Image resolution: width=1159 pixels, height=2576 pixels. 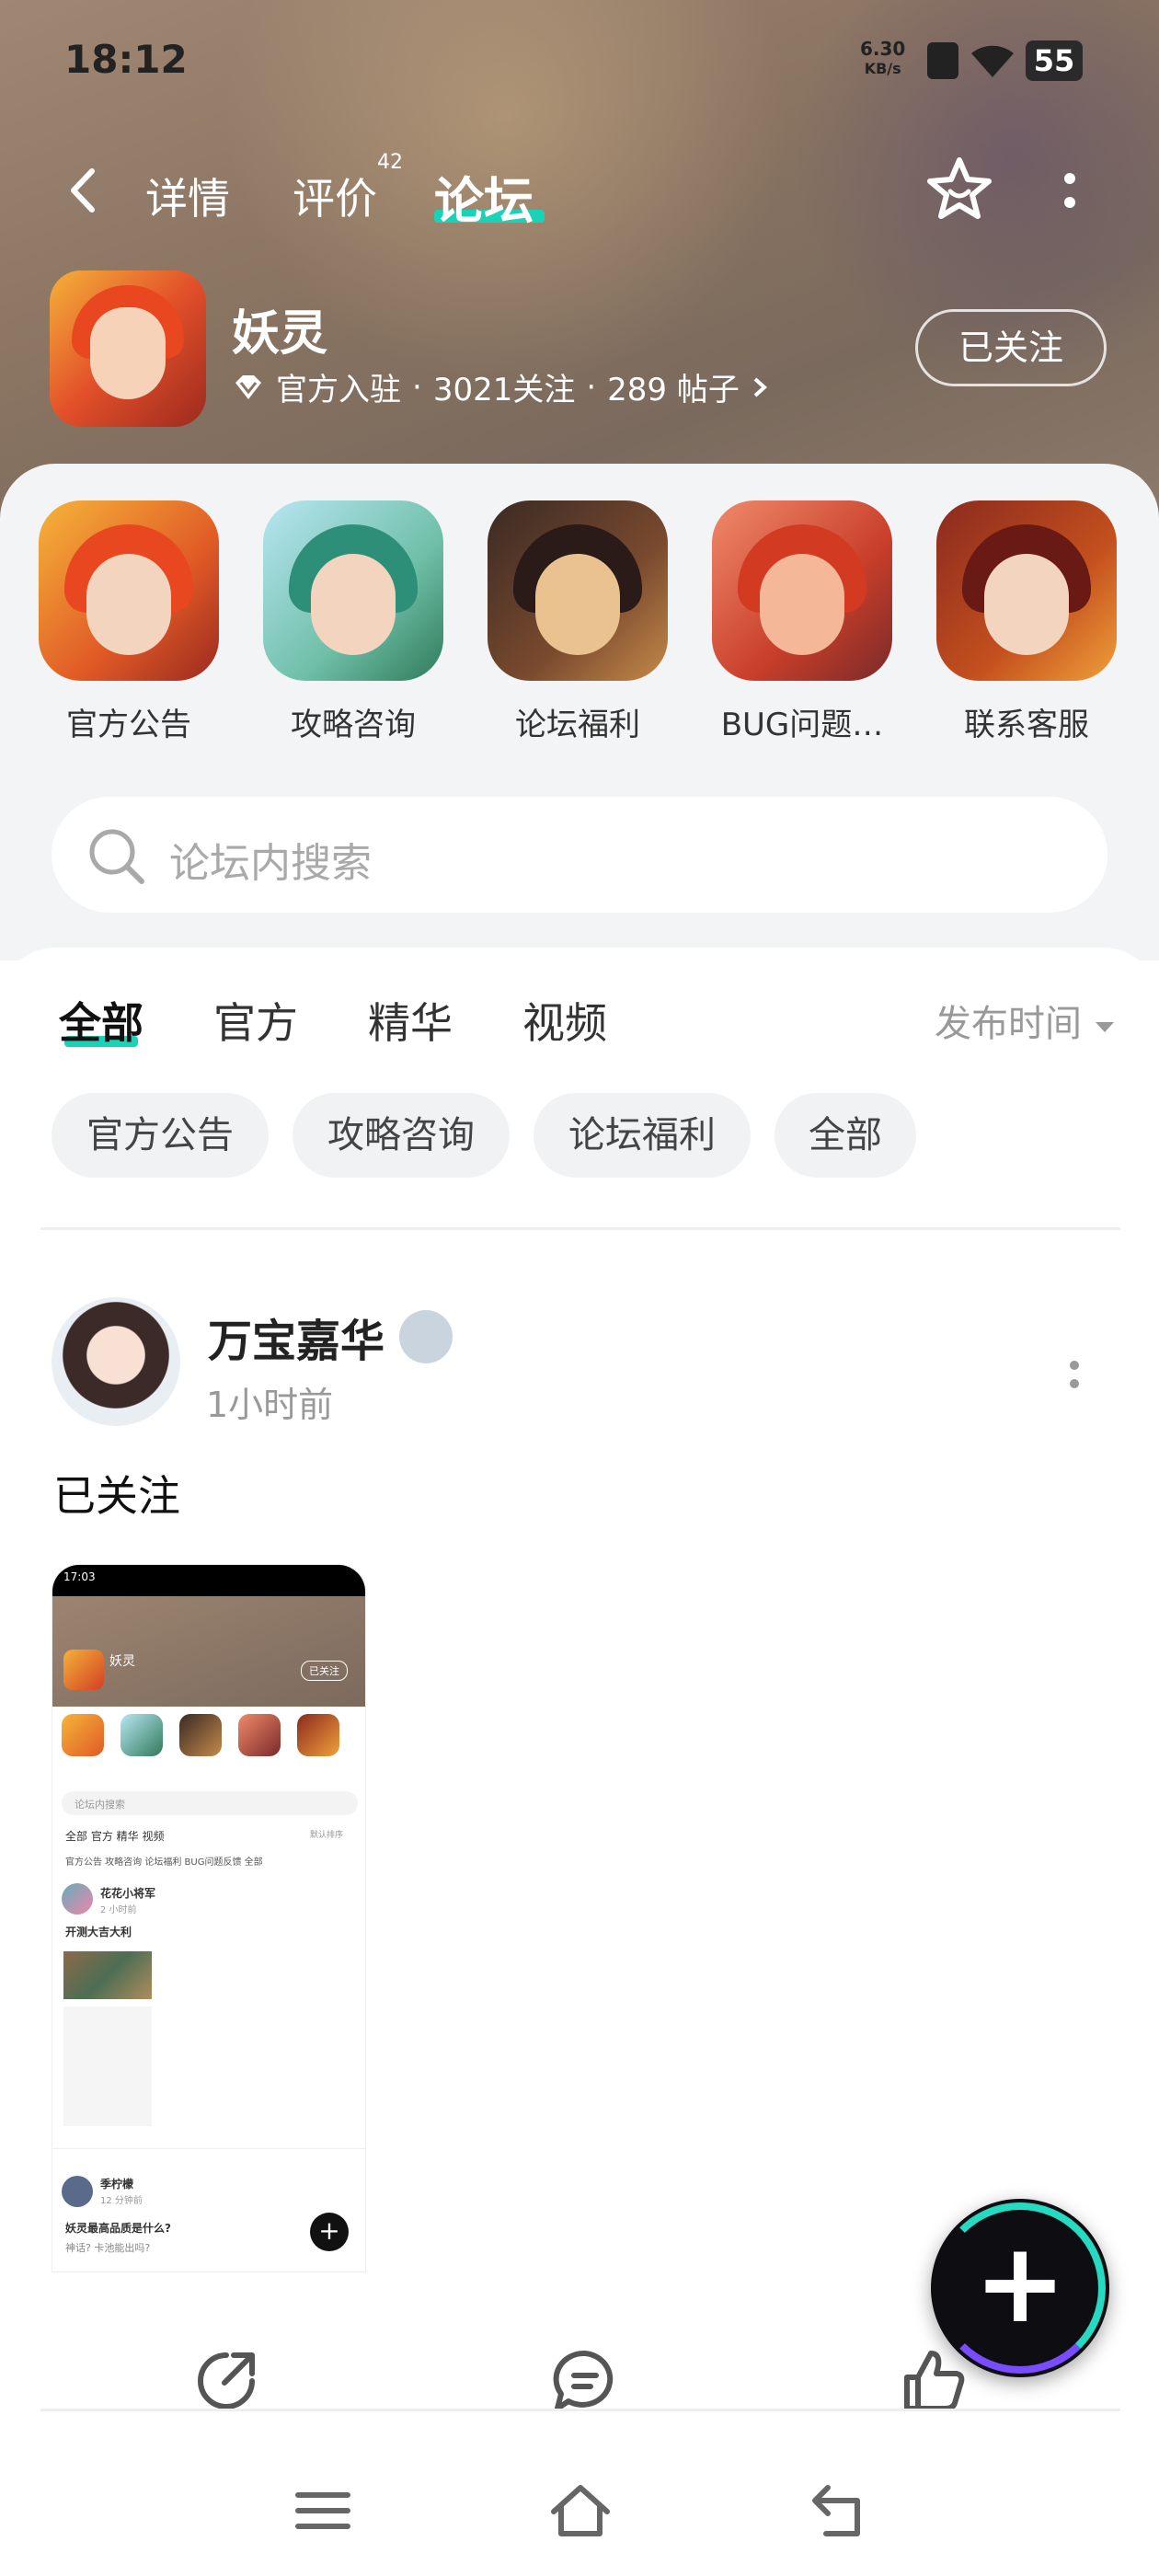 What do you see at coordinates (83, 1670) in the screenshot?
I see `post-image-game-icon` at bounding box center [83, 1670].